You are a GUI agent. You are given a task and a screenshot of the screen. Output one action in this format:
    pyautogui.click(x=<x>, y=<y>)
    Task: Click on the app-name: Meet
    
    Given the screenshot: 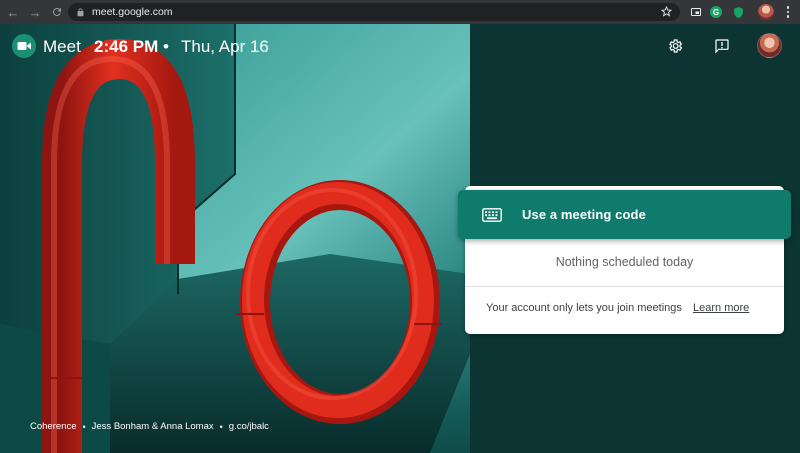 What is the action you would take?
    pyautogui.click(x=62, y=46)
    